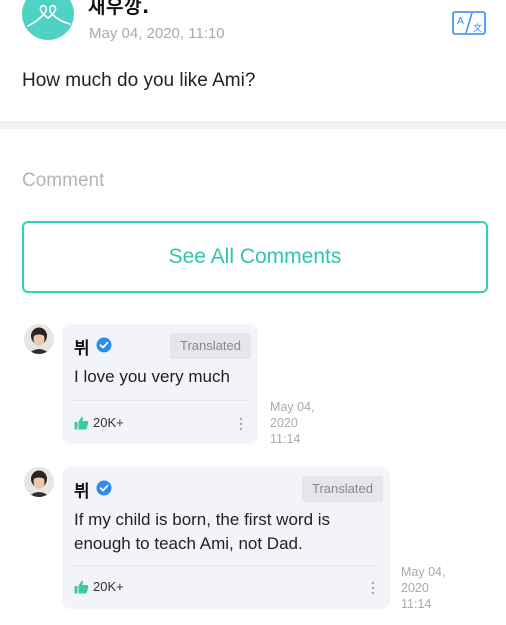  Describe the element at coordinates (255, 257) in the screenshot. I see `see-all-comments-button: See All Comments` at that location.